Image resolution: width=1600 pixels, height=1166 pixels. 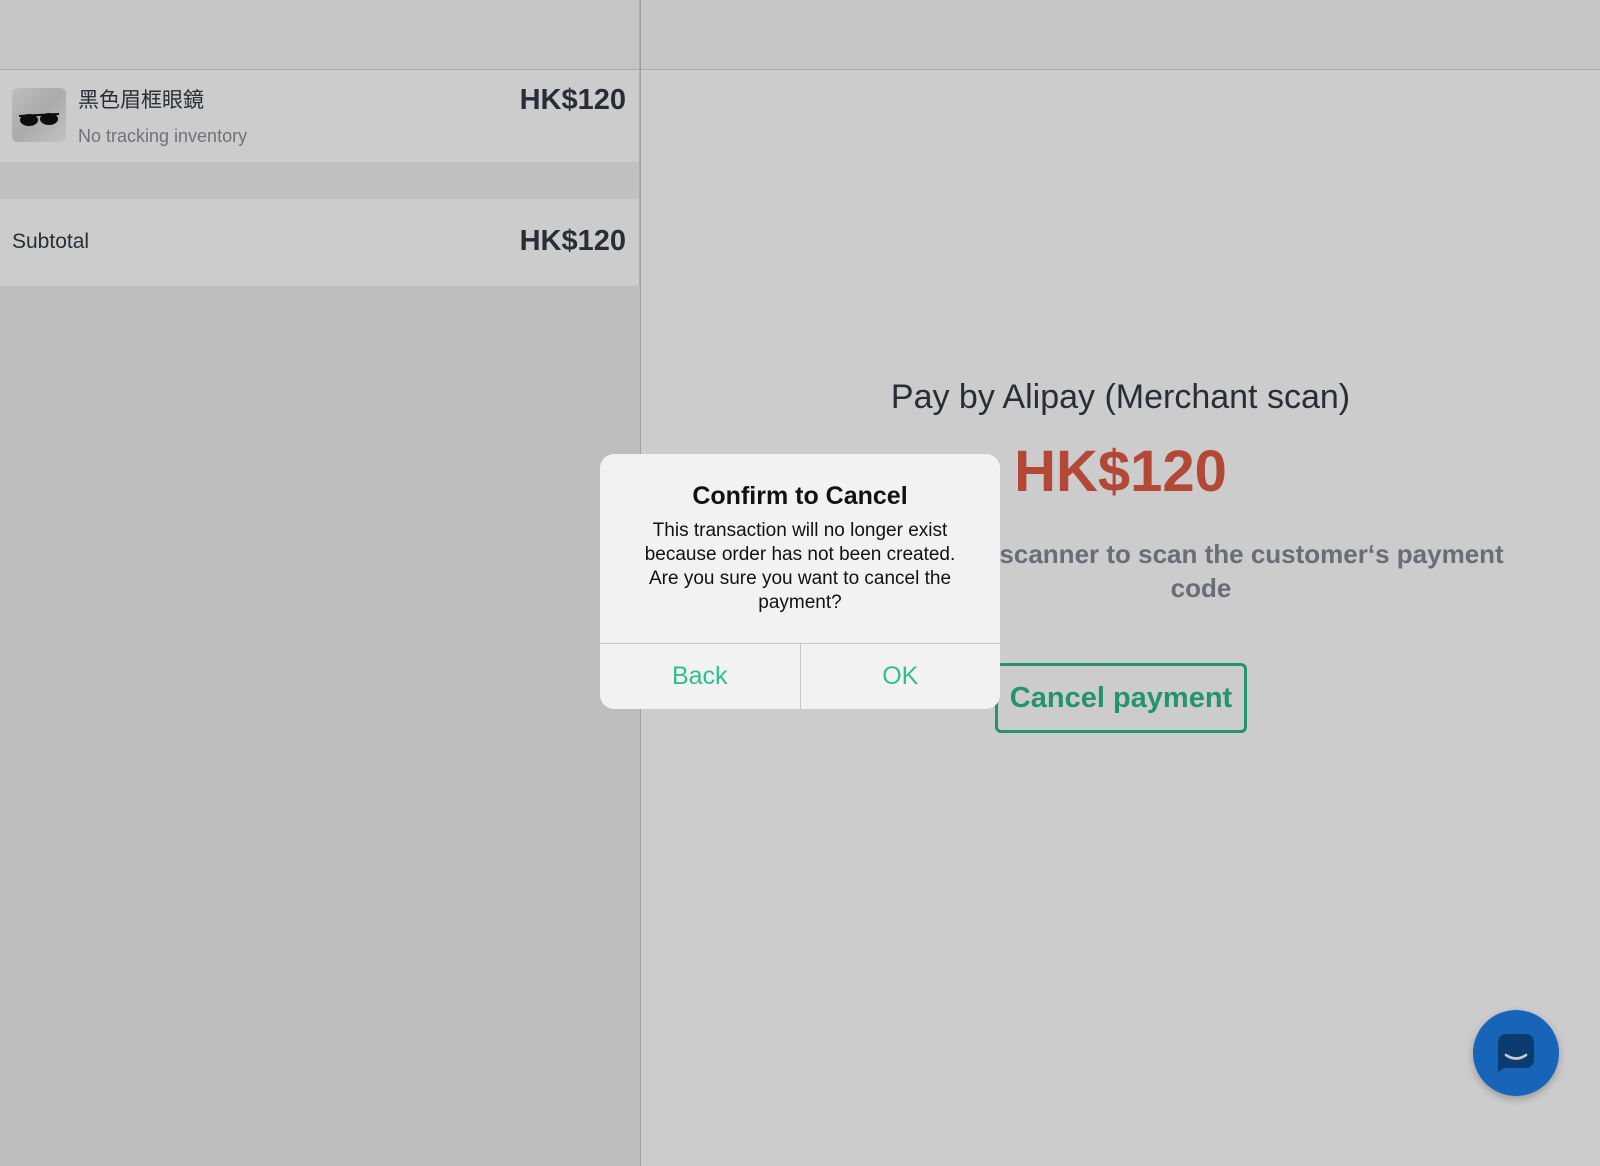 I want to click on back-button: Back, so click(x=700, y=676).